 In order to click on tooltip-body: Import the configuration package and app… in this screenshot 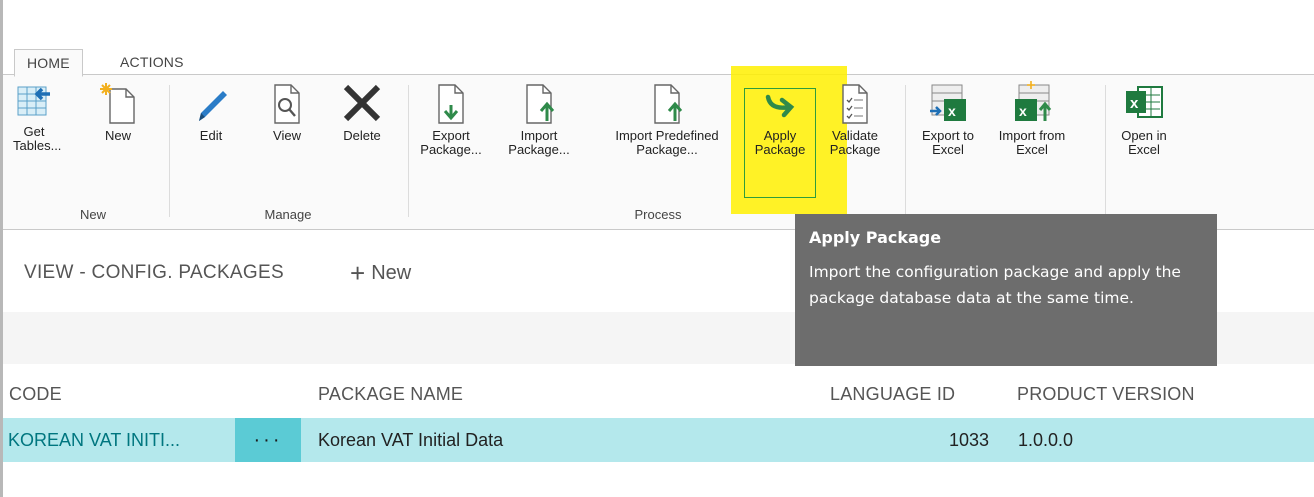, I will do `click(995, 285)`.